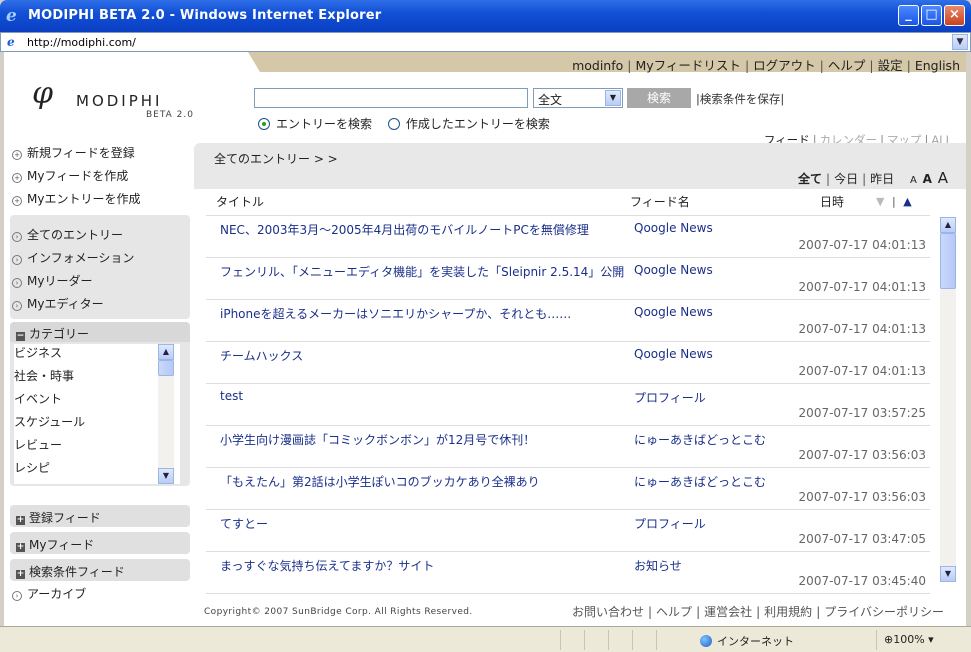 This screenshot has height=652, width=971. What do you see at coordinates (674, 612) in the screenshot?
I see `footer-help: ヘルプ` at bounding box center [674, 612].